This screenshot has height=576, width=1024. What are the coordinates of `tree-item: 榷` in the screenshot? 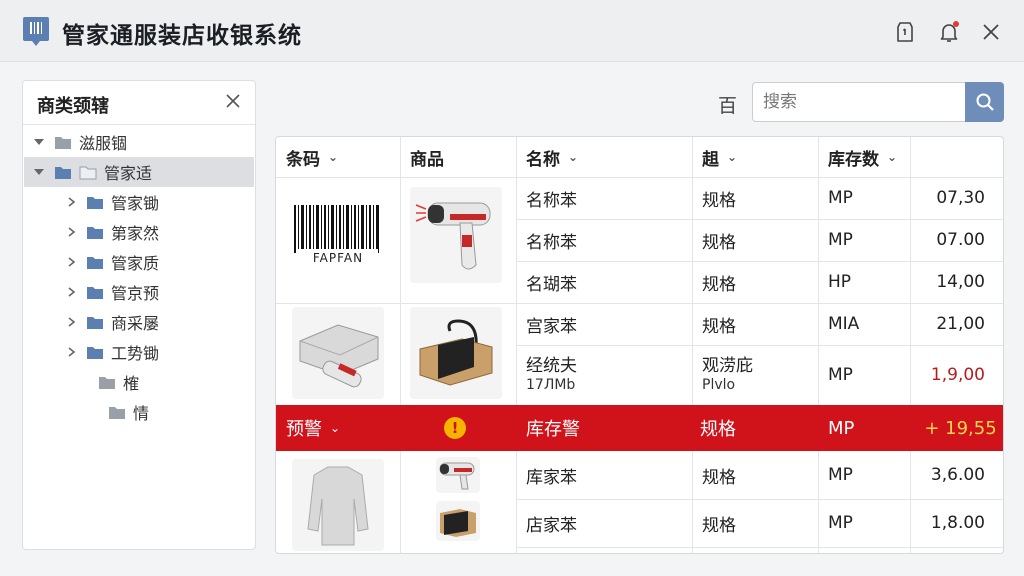 It's located at (139, 382).